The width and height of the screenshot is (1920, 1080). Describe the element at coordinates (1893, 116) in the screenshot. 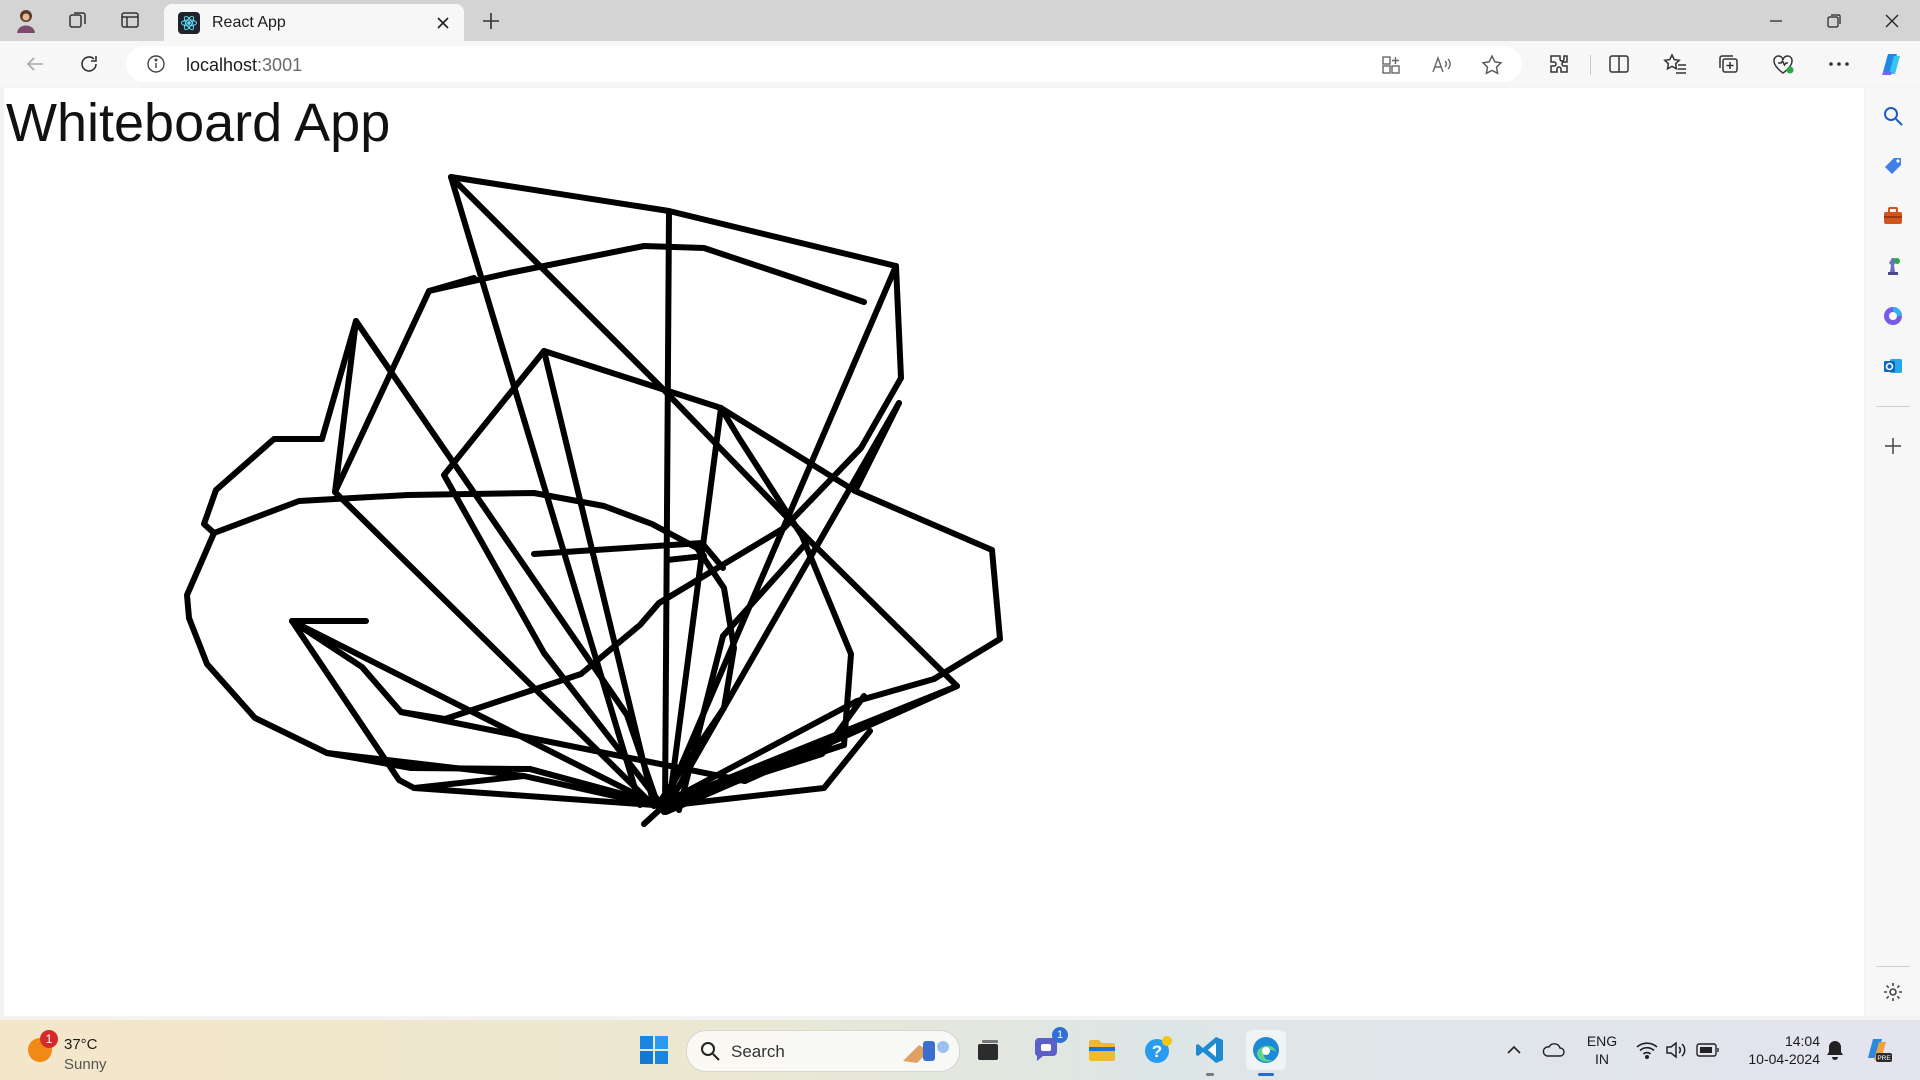

I see `sidebar-search-icon` at that location.